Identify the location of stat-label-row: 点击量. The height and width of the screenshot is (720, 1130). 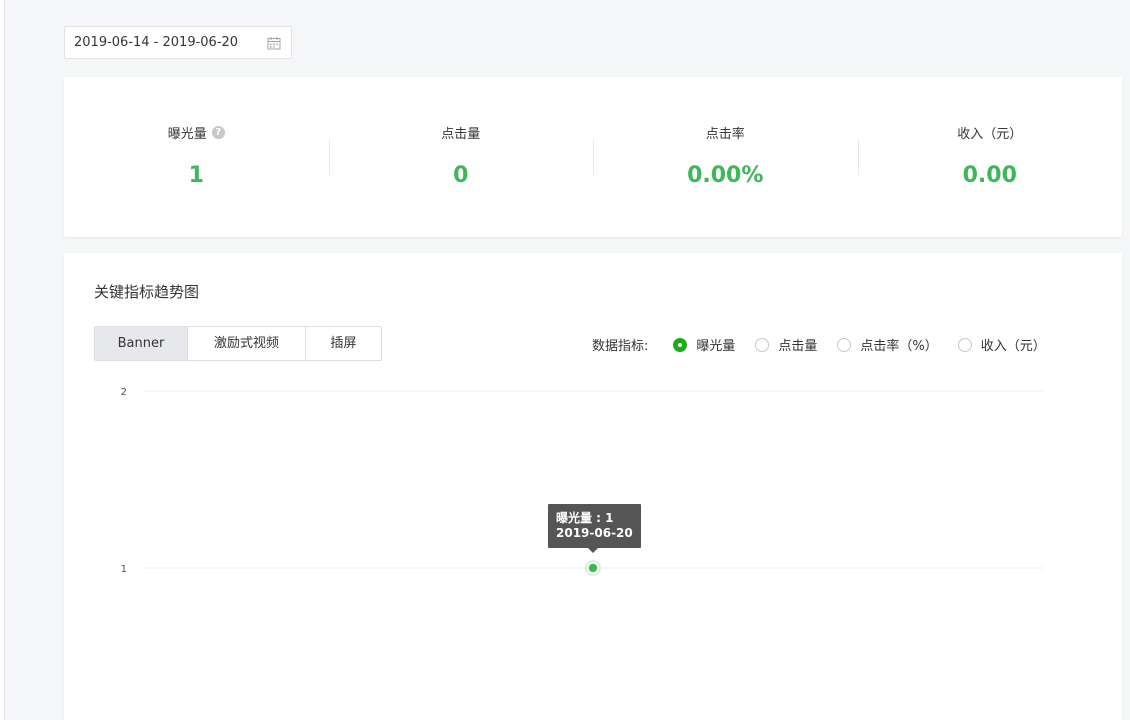
(461, 132).